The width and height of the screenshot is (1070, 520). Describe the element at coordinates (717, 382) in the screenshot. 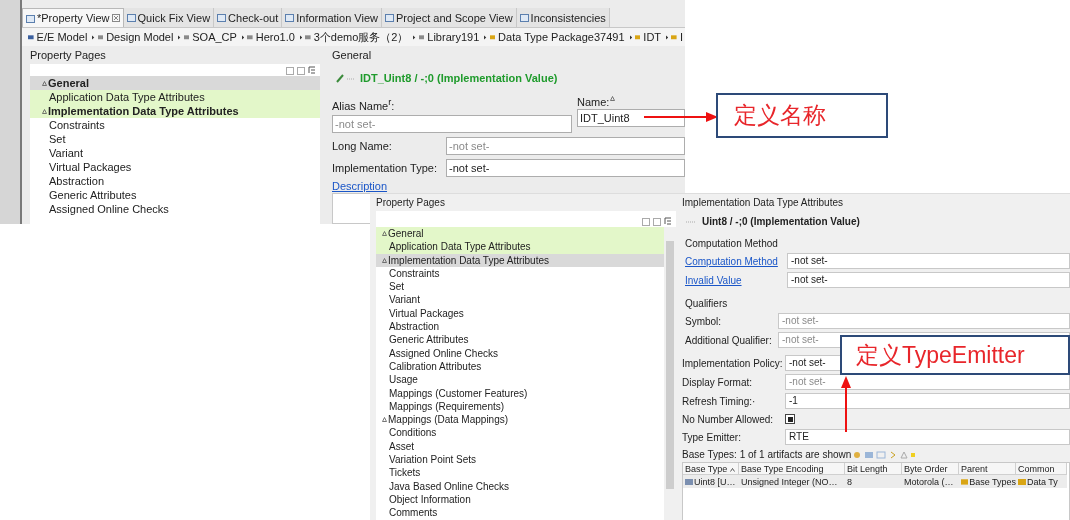

I see `field-label: Display Format:` at that location.